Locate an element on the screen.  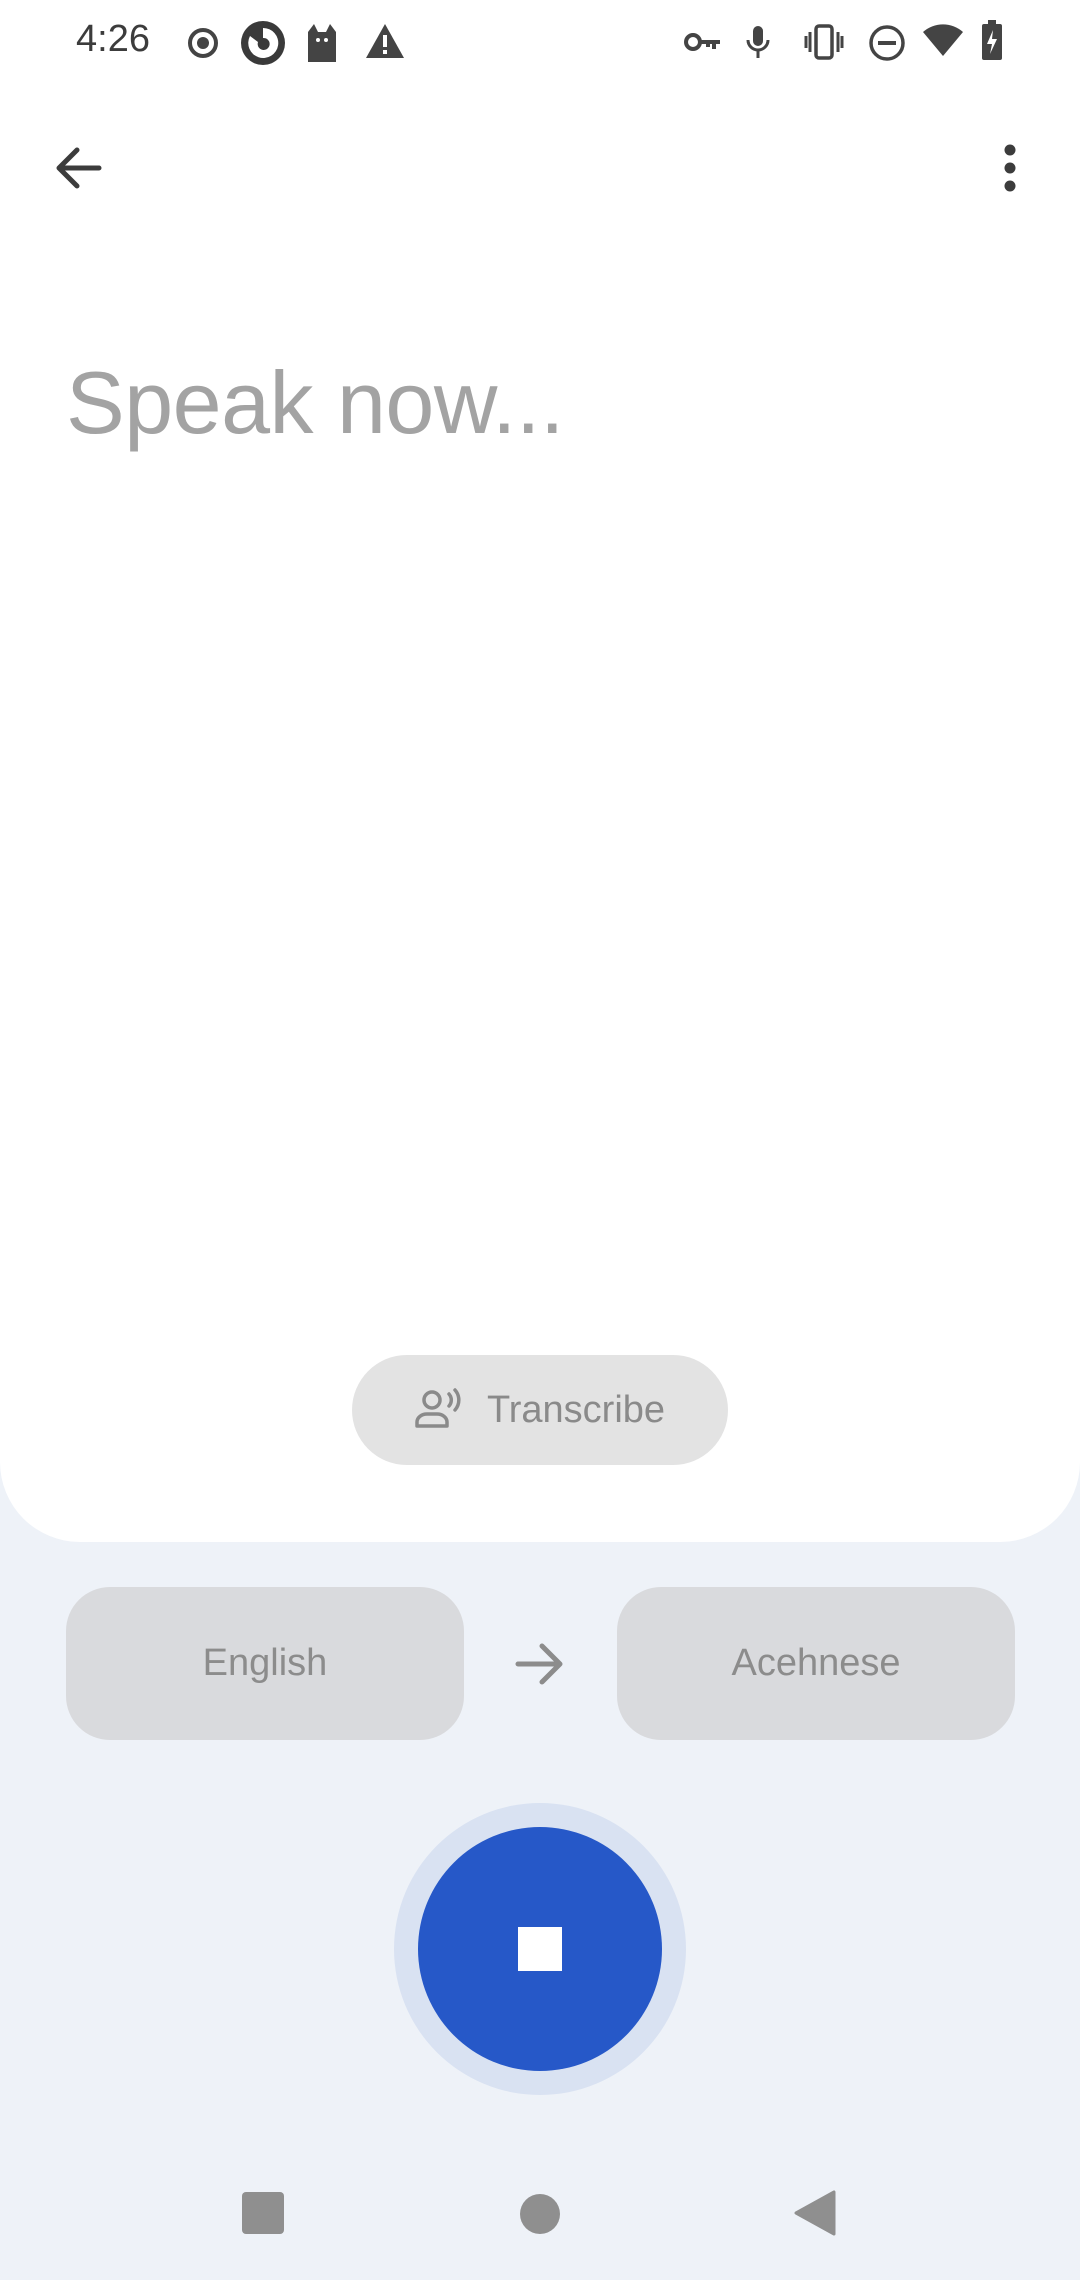
system-back-button is located at coordinates (815, 2215).